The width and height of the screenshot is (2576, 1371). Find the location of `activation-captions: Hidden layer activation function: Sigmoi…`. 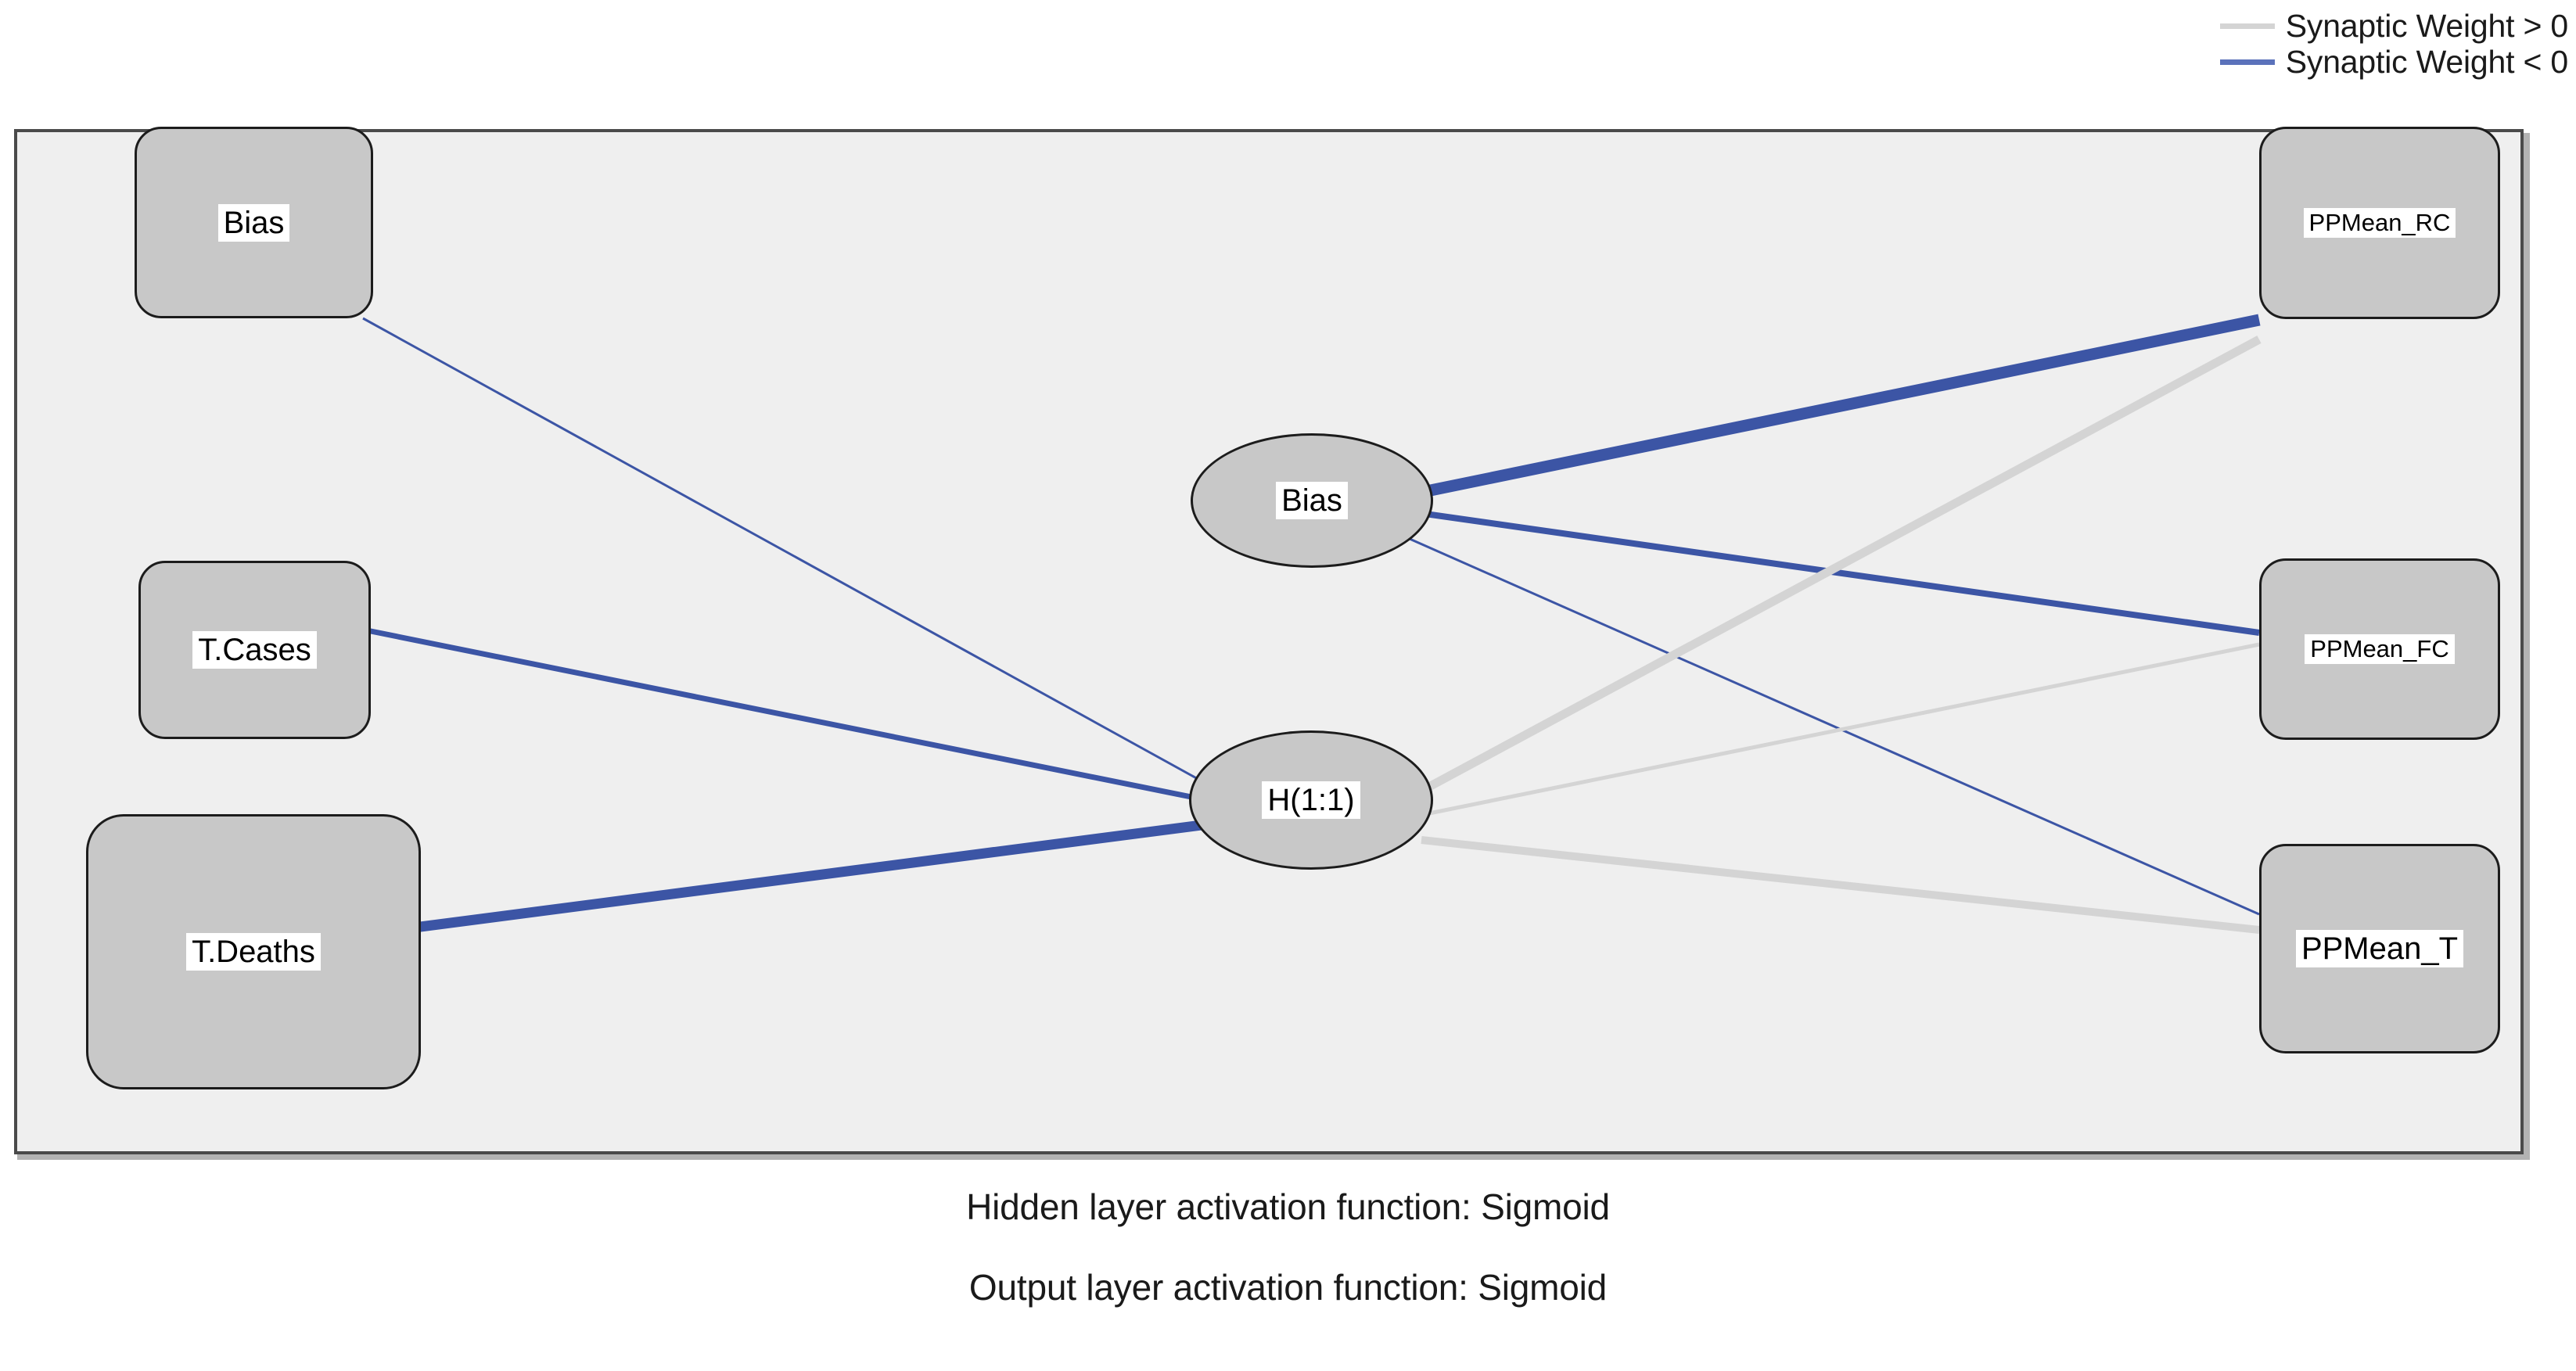

activation-captions: Hidden layer activation function: Sigmoi… is located at coordinates (1288, 1269).